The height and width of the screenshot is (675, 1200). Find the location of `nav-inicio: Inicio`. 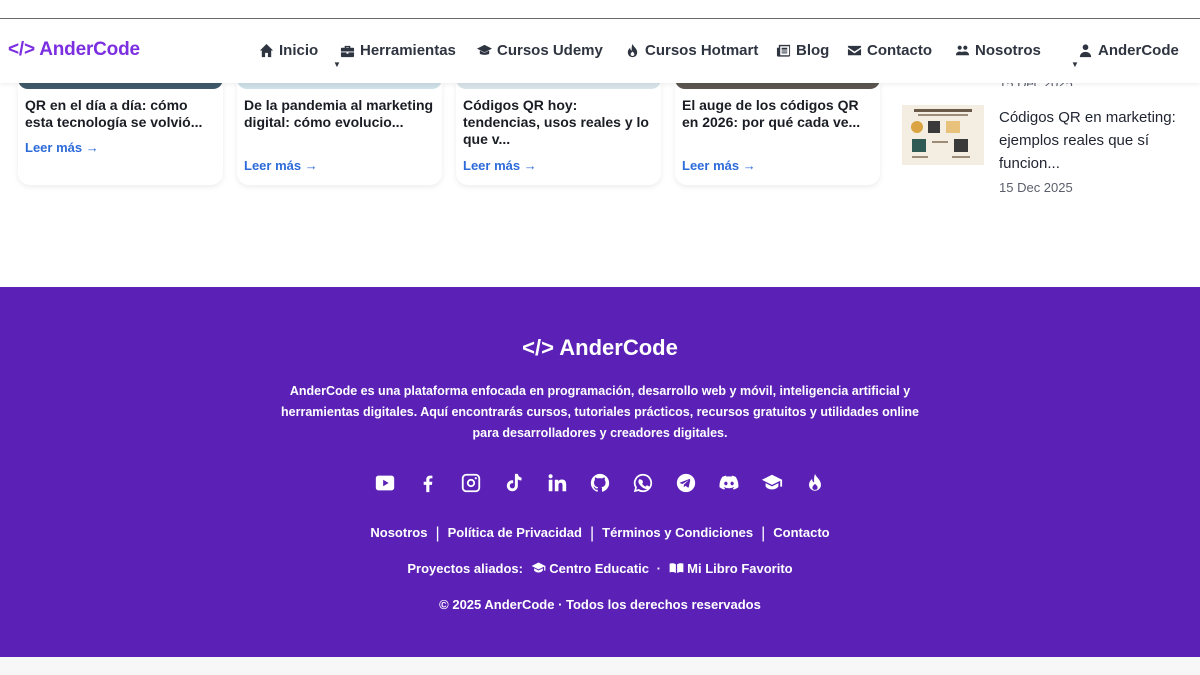

nav-inicio: Inicio is located at coordinates (288, 50).